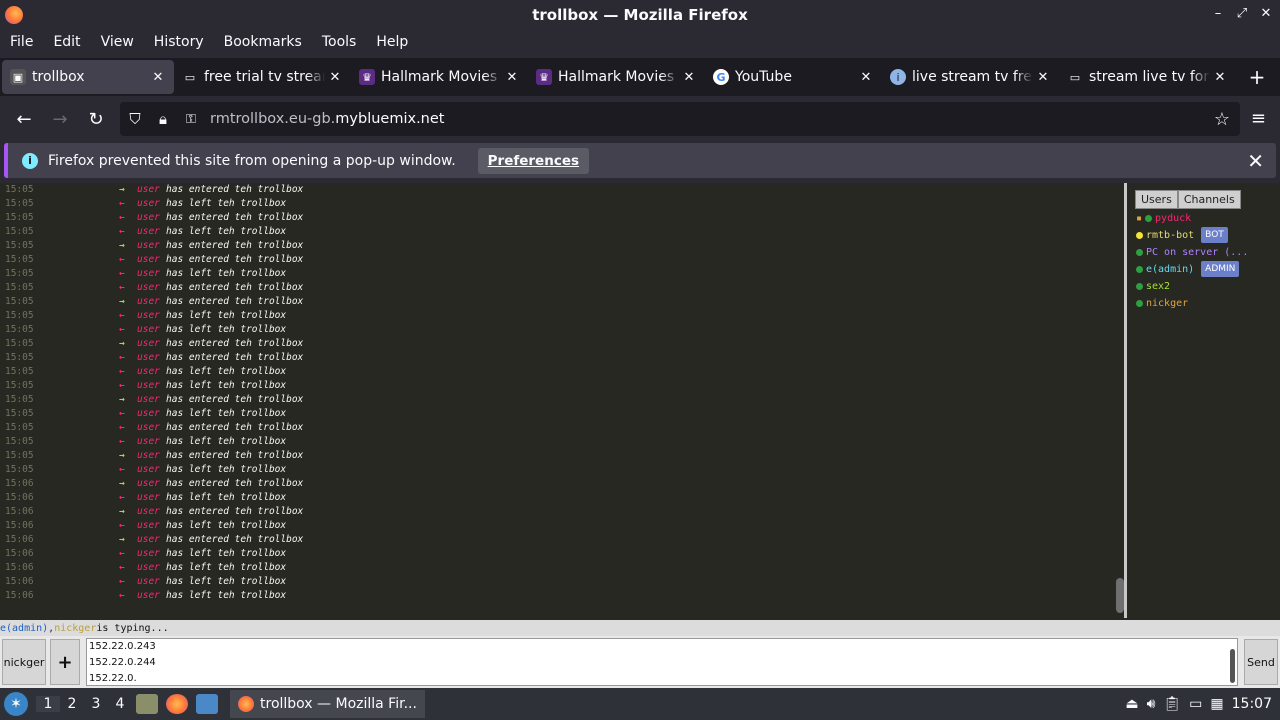  What do you see at coordinates (793, 77) in the screenshot?
I see `tab-youtube: G YouTube ✕` at bounding box center [793, 77].